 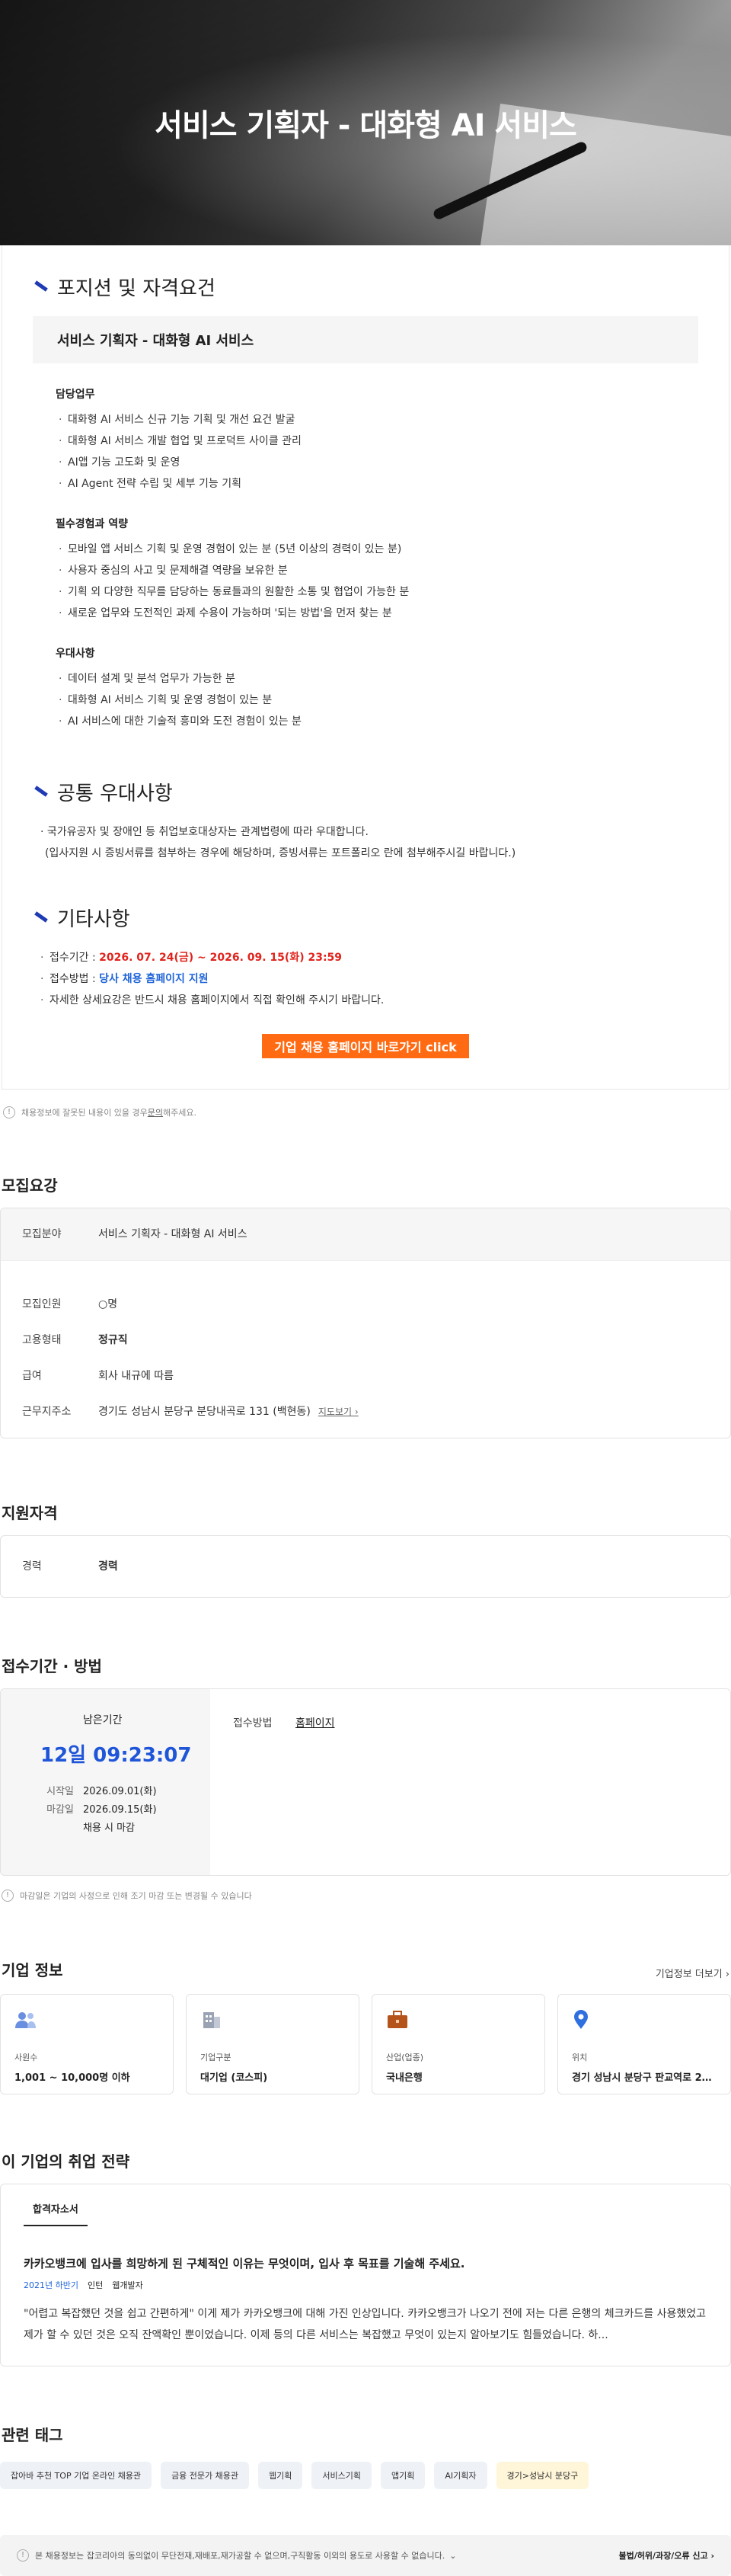 I want to click on list-item: 대화형 AI 서비스 개발 협업 및 프로덕트 사이클 관리, so click(x=377, y=441).